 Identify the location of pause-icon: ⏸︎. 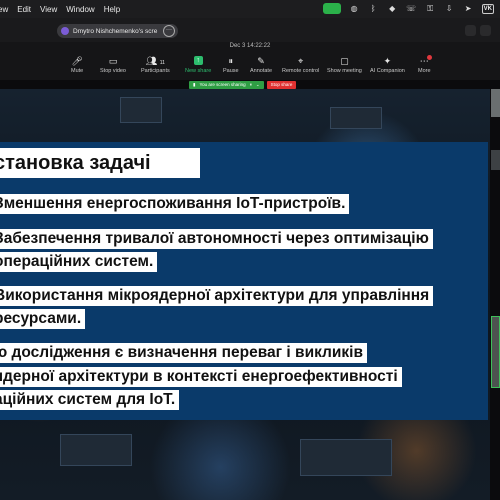
(231, 61).